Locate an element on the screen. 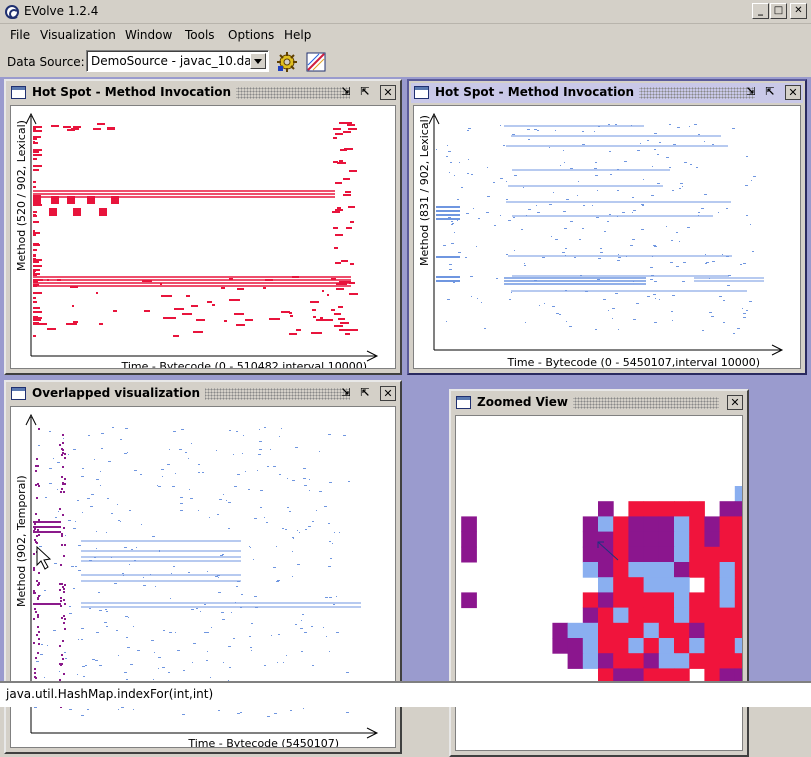 This screenshot has width=811, height=757. y-axis-label: Method (902, Temporal) is located at coordinates (21, 541).